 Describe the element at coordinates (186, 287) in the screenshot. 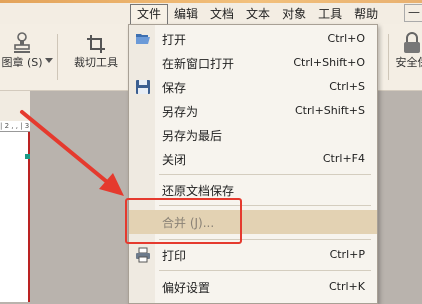

I see `menu-item-label: 偏好设置` at that location.